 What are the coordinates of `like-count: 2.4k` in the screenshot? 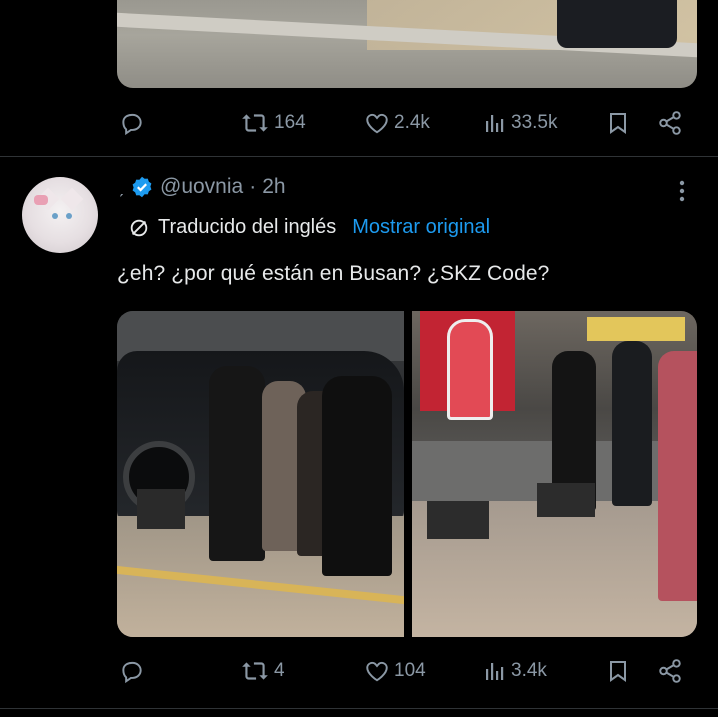 It's located at (412, 122).